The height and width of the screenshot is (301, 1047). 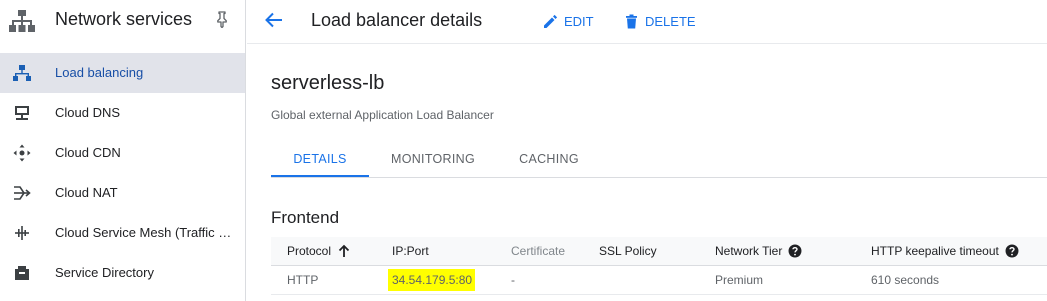 What do you see at coordinates (538, 251) in the screenshot?
I see `column-header-certificate: Certificate` at bounding box center [538, 251].